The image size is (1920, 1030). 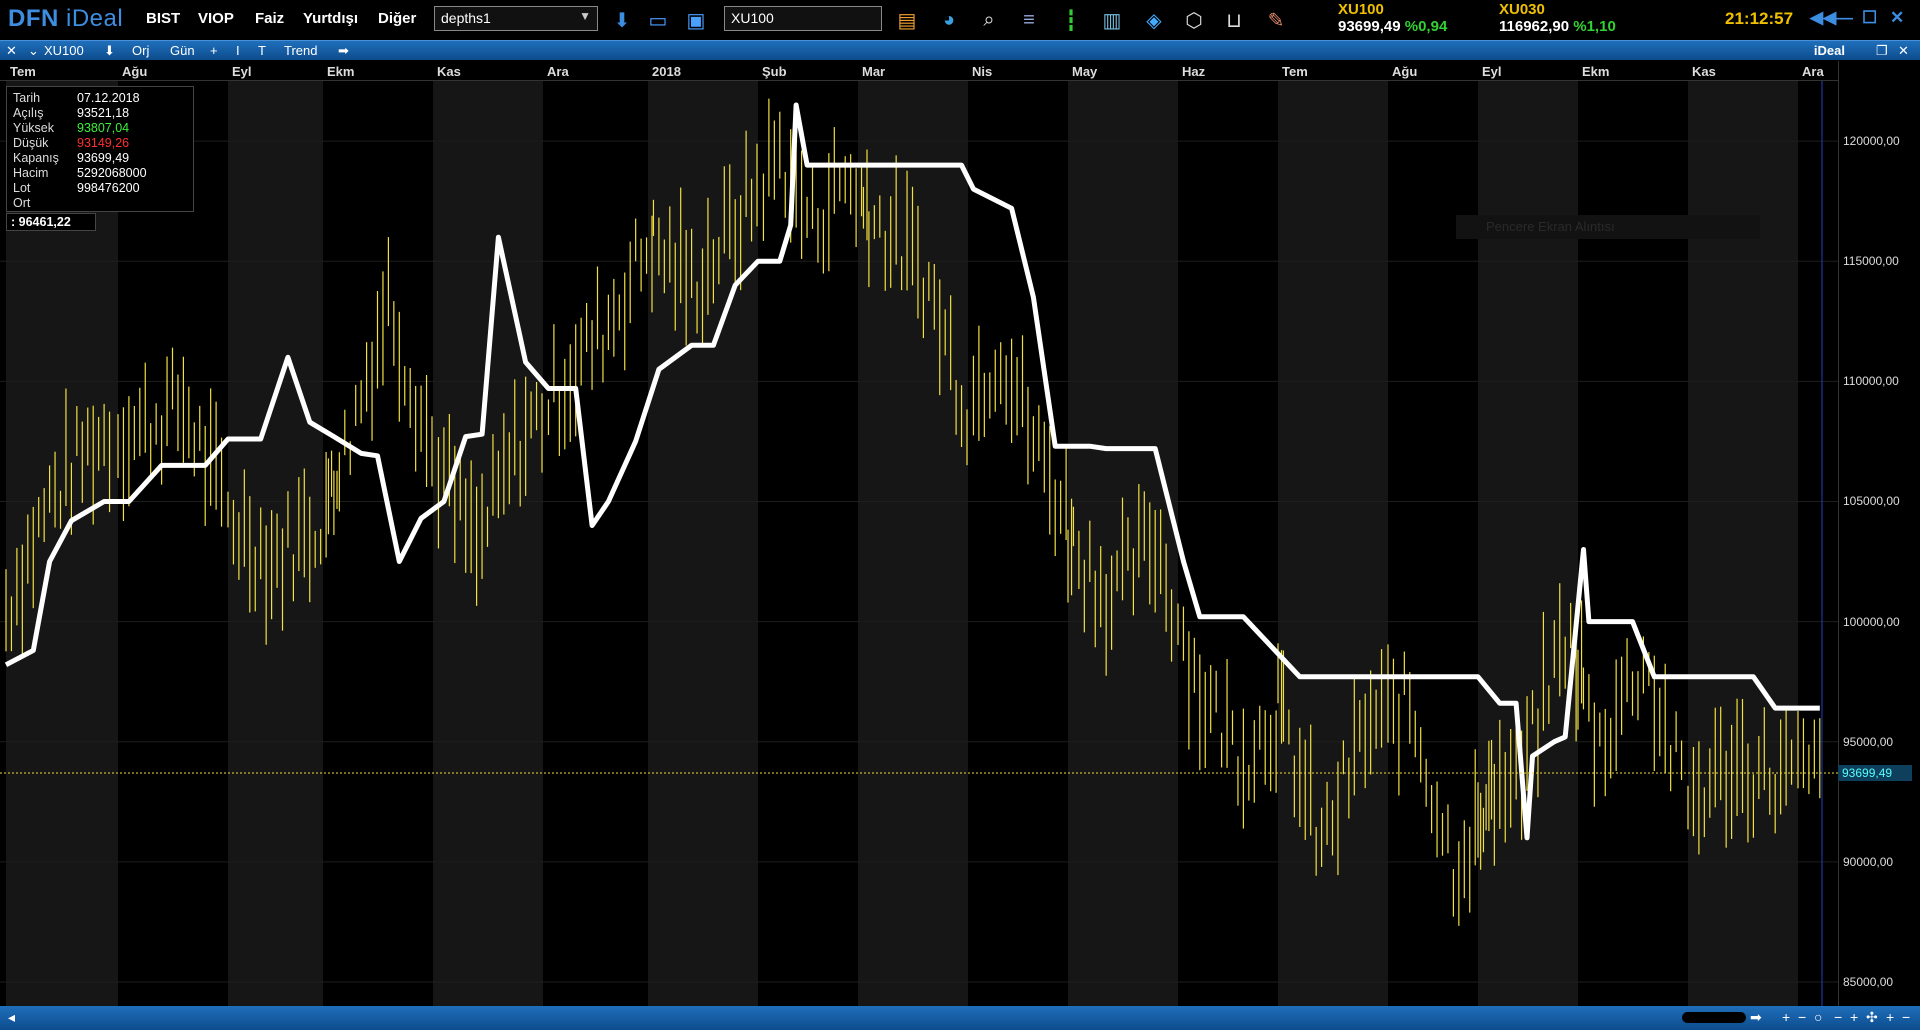 I want to click on info-value: 5292068000, so click(x=112, y=173).